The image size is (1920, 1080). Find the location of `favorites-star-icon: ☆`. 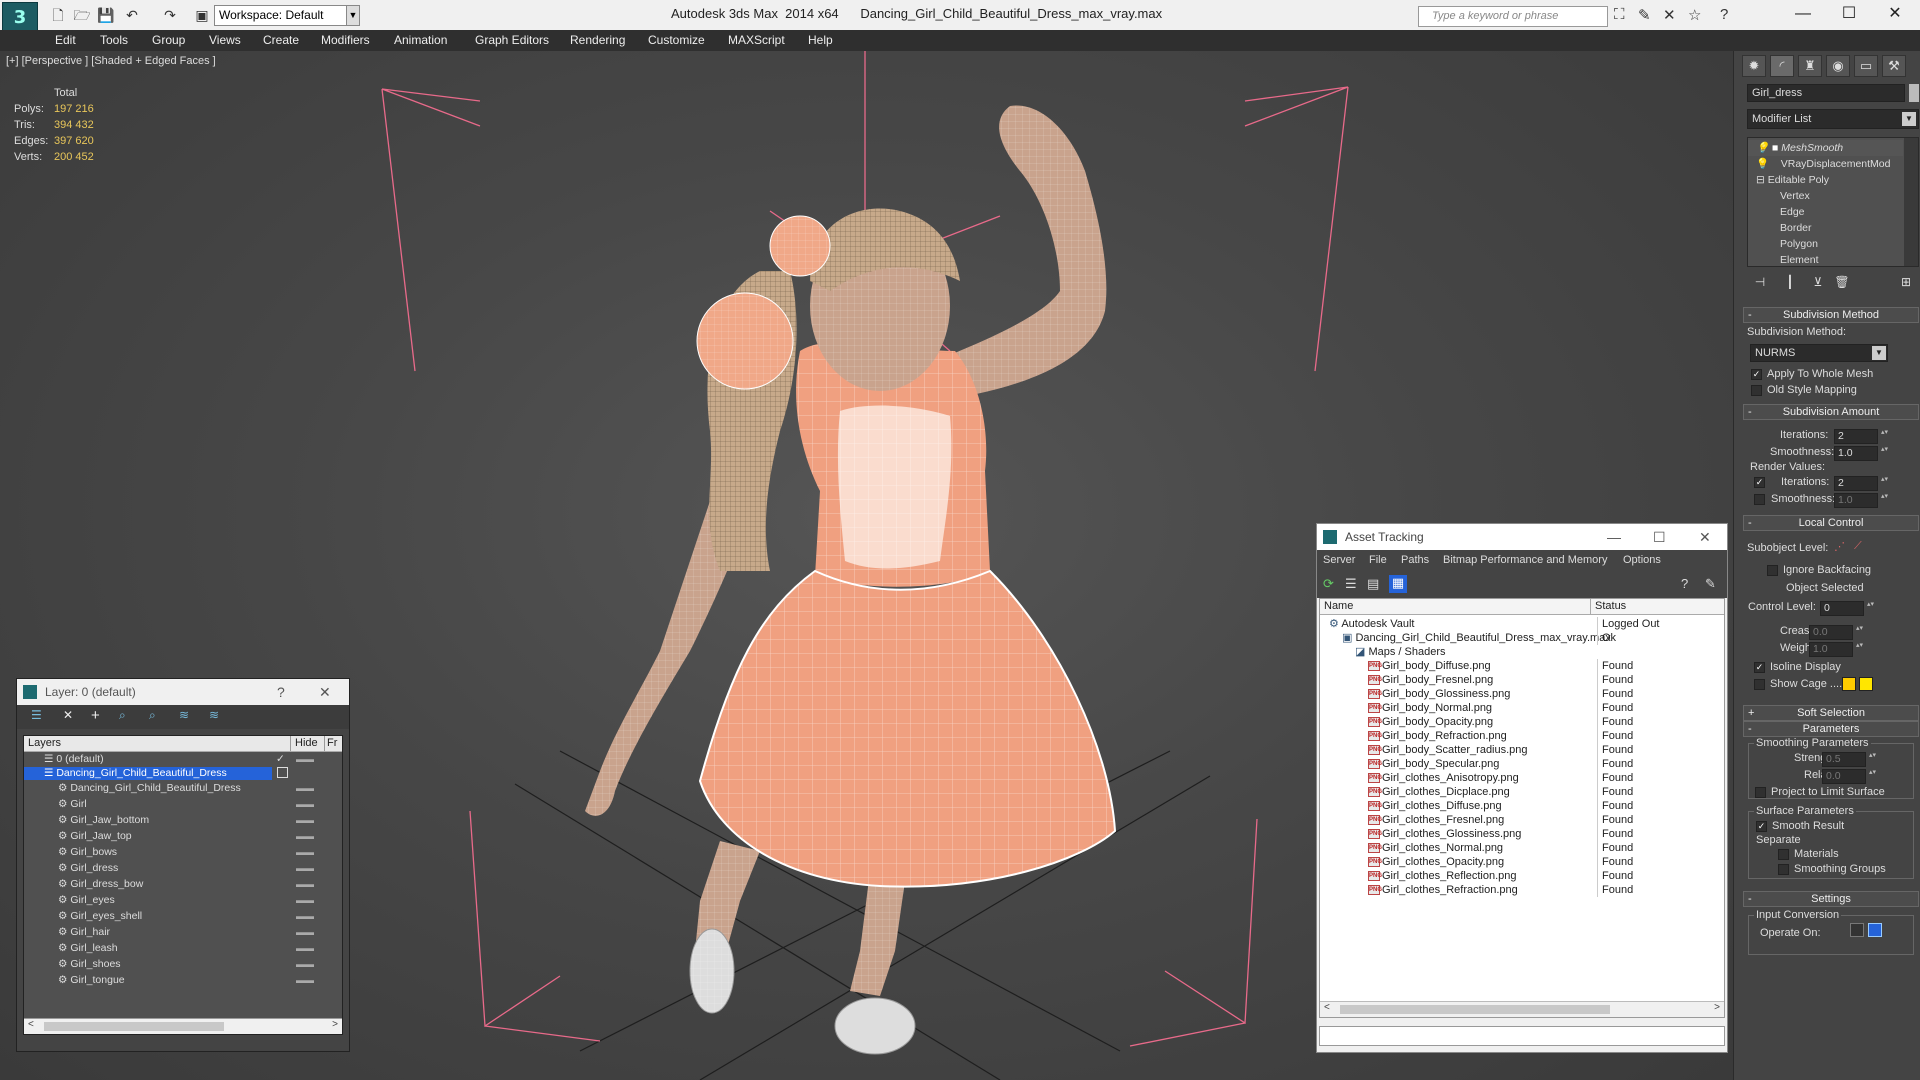

favorites-star-icon: ☆ is located at coordinates (1694, 15).